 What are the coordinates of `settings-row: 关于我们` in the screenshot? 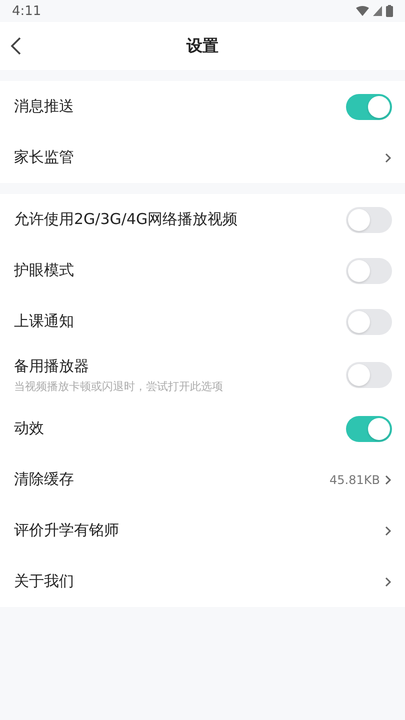 It's located at (202, 581).